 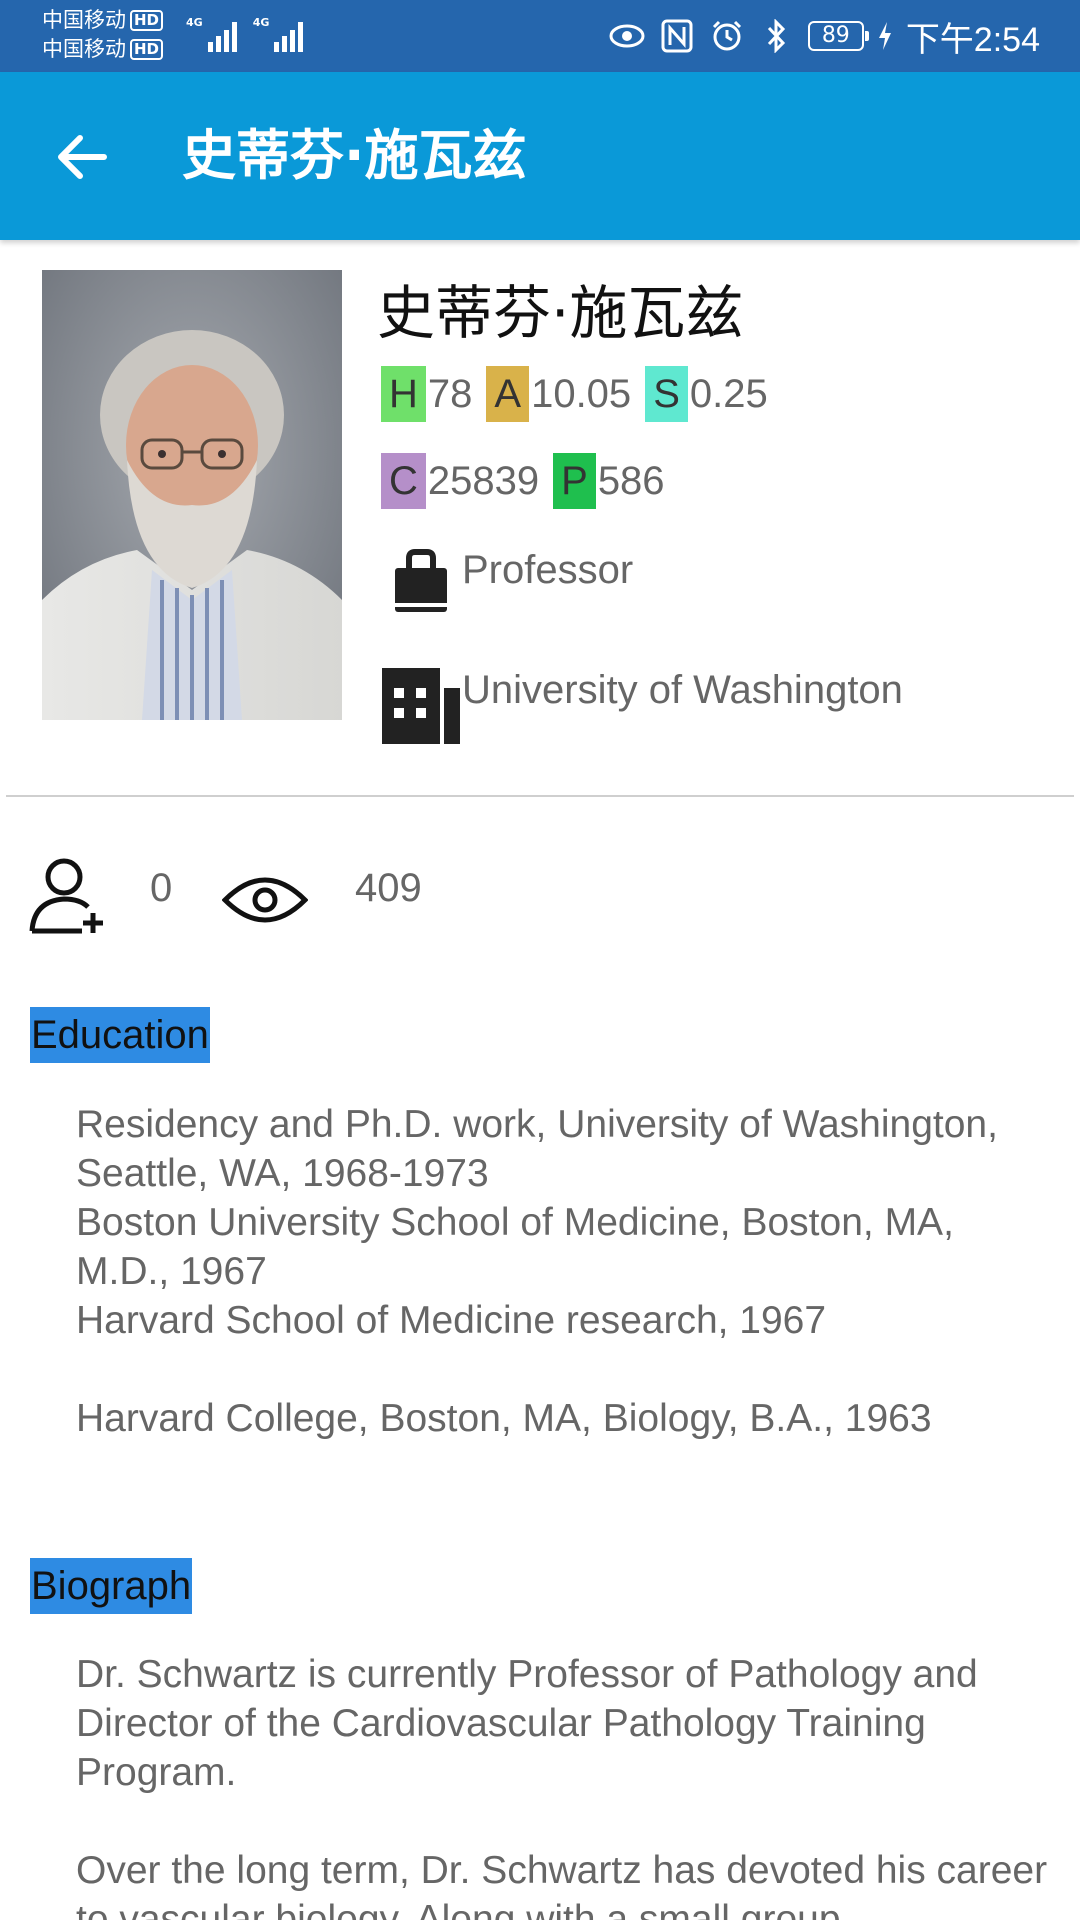 I want to click on metric-value: 10.05, so click(x=581, y=393).